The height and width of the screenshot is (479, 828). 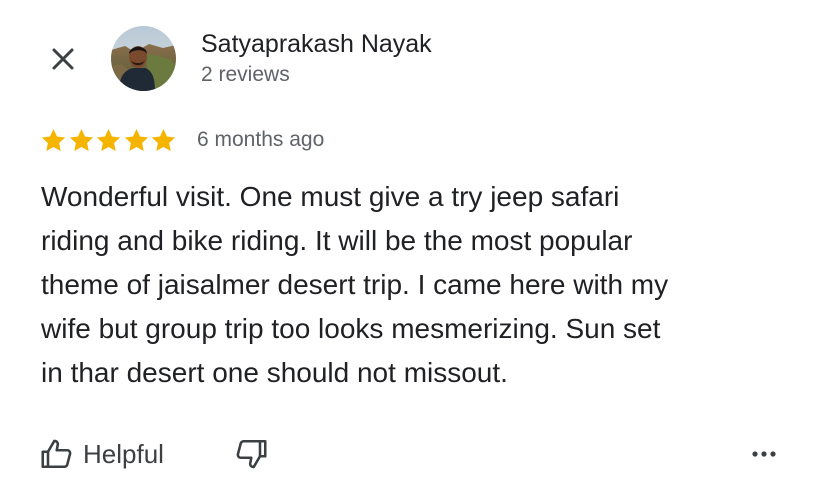 I want to click on avatar, so click(x=143, y=58).